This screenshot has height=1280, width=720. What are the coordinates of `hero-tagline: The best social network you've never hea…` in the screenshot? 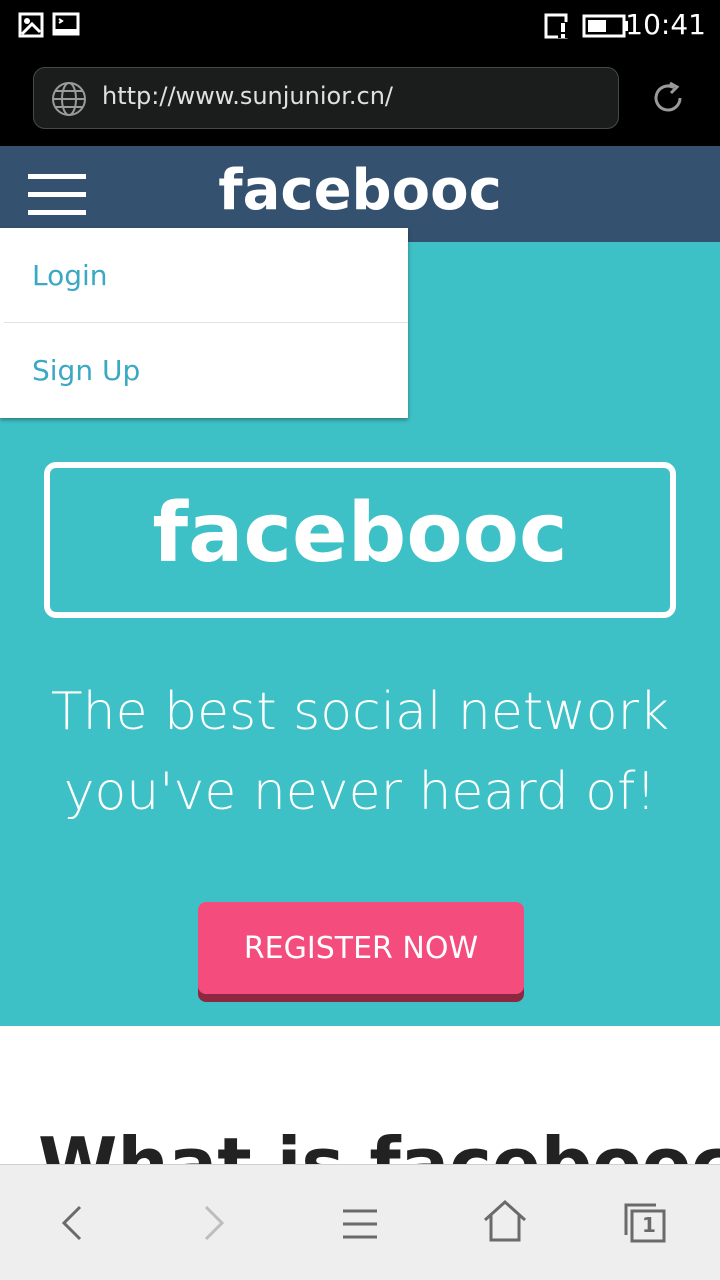 It's located at (360, 752).